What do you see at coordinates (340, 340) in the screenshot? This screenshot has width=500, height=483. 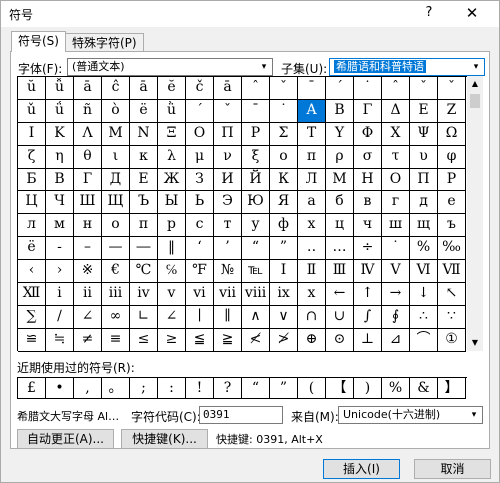 I see `symbol-cell: ⊙` at bounding box center [340, 340].